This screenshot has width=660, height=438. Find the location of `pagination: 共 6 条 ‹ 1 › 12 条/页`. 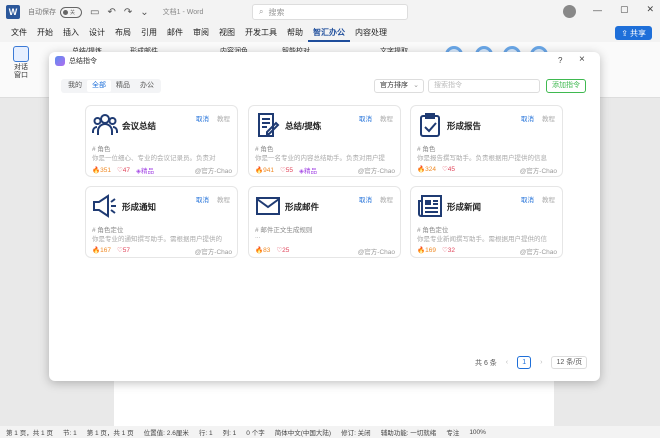

pagination: 共 6 条 ‹ 1 › 12 条/页 is located at coordinates (531, 362).